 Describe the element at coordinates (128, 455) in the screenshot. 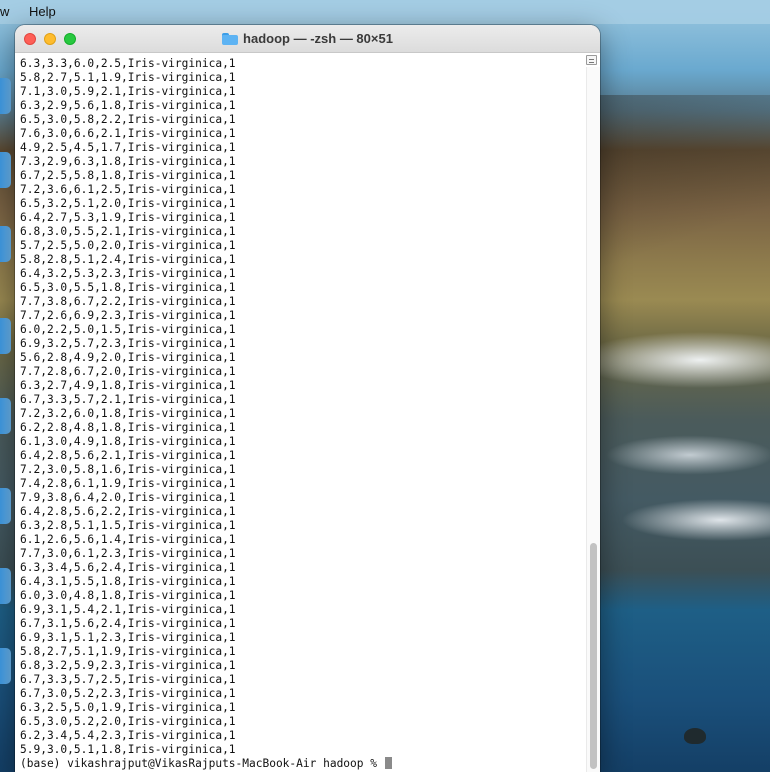

I see `terminal-output-line: 6.4,2.8,5.6,2.1,Iris-virginica,1` at that location.